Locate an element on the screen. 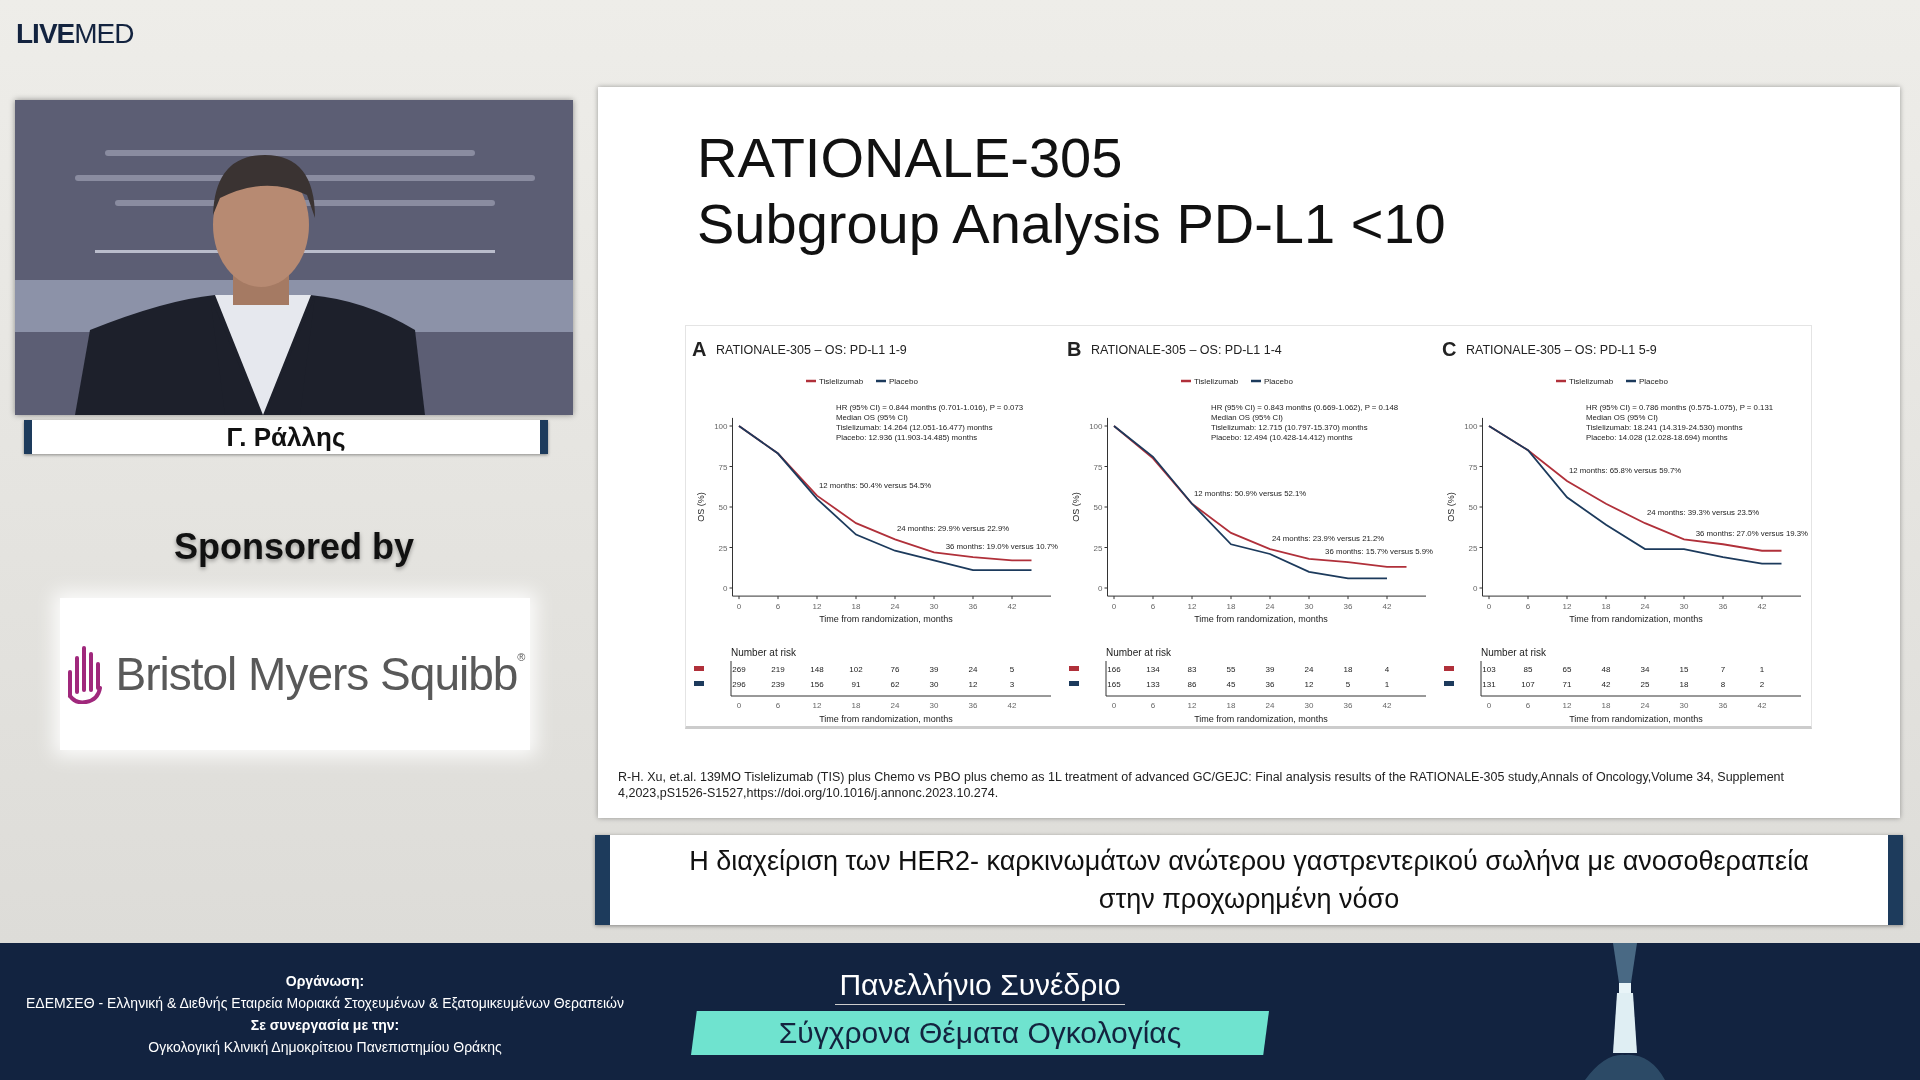 This screenshot has height=1080, width=1920. risk-count: 269 is located at coordinates (739, 669).